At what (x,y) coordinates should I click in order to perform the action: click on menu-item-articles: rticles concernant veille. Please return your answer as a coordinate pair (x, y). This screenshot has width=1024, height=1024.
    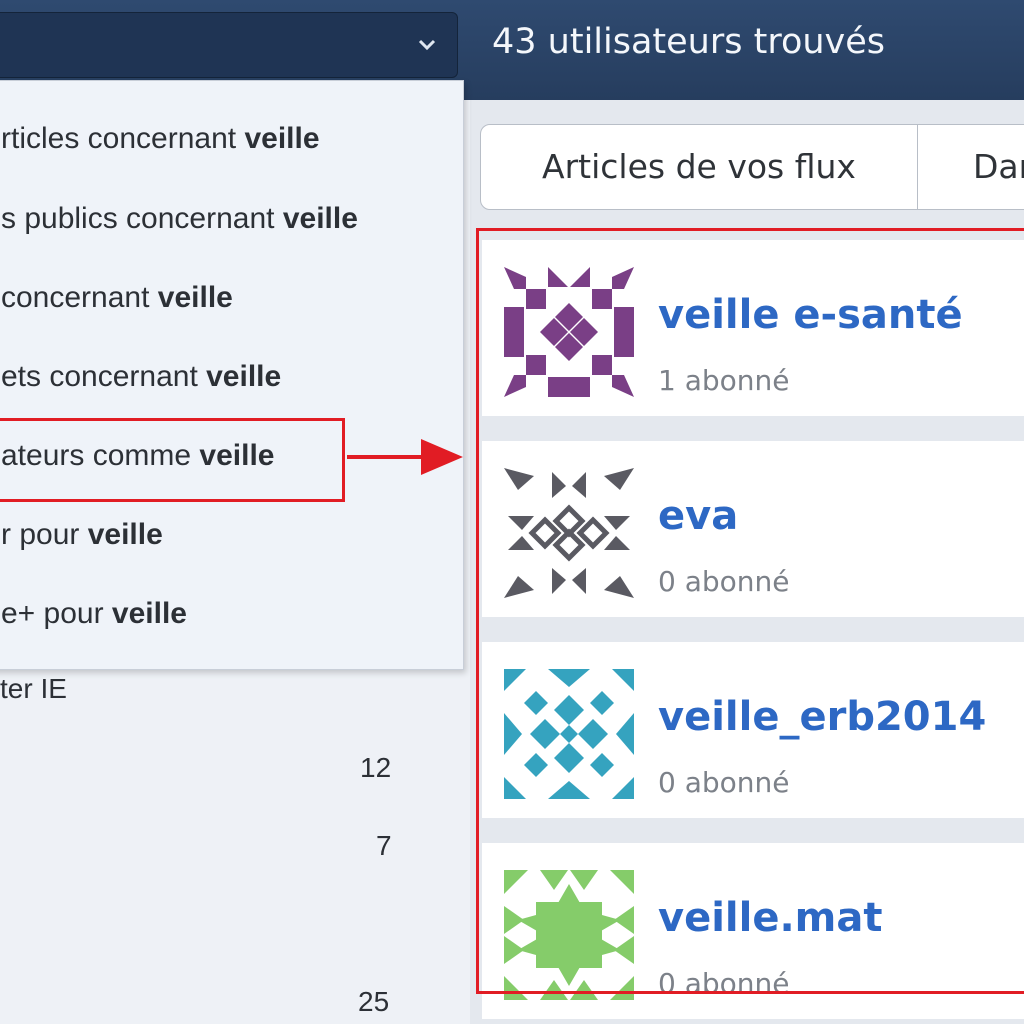
    Looking at the image, I should click on (230, 139).